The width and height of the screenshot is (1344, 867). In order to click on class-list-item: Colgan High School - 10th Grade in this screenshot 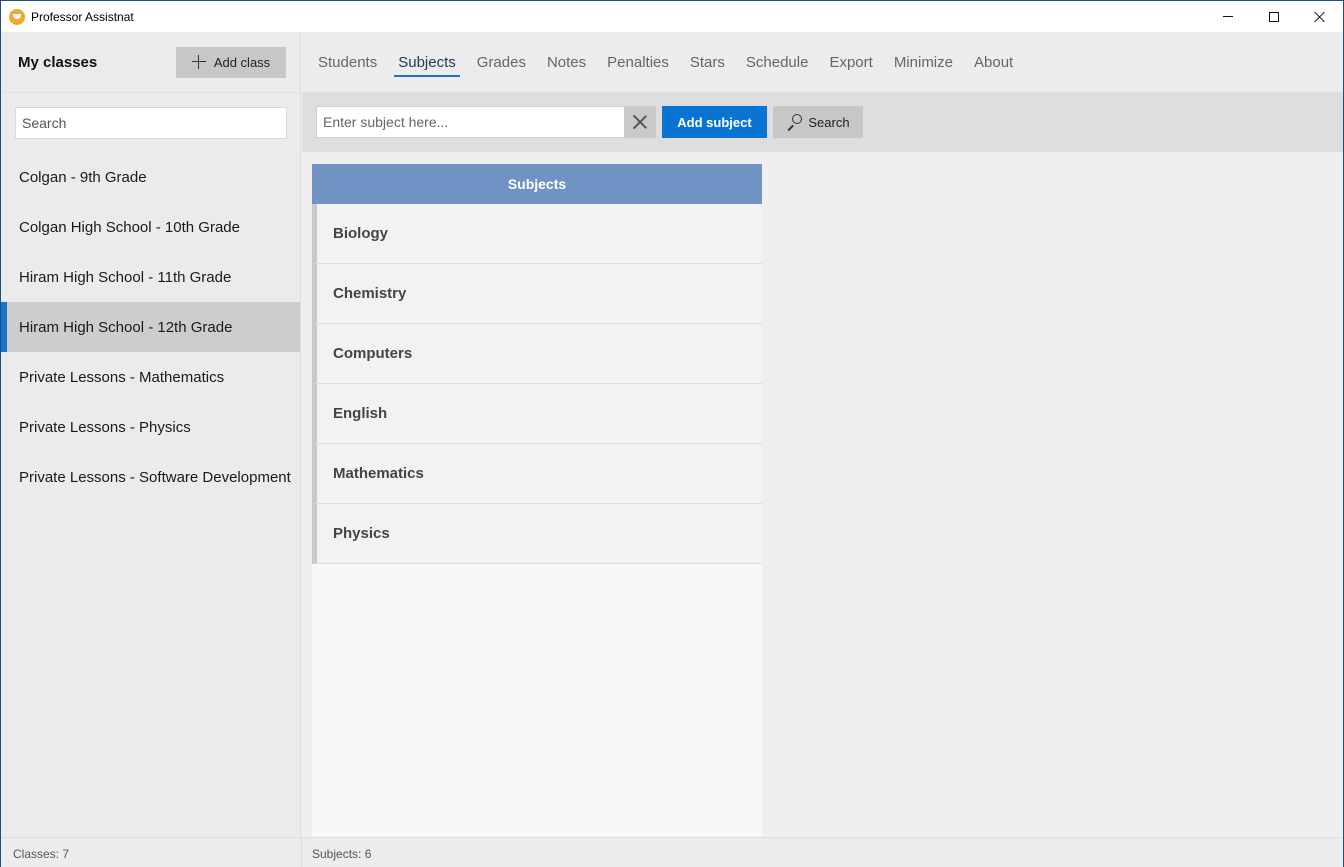, I will do `click(150, 227)`.